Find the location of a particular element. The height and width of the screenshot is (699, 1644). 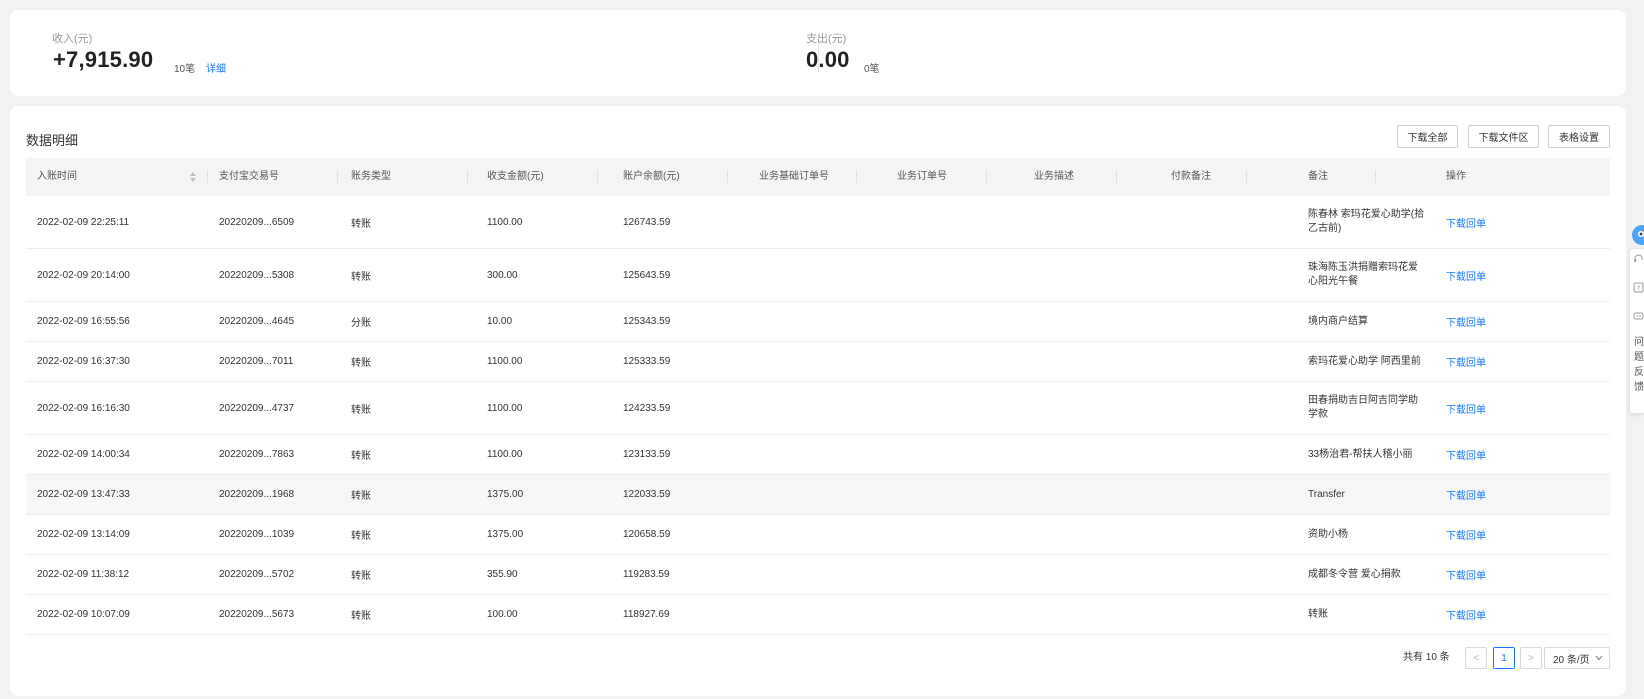

col-amount: 收支金额(元) is located at coordinates (515, 176).